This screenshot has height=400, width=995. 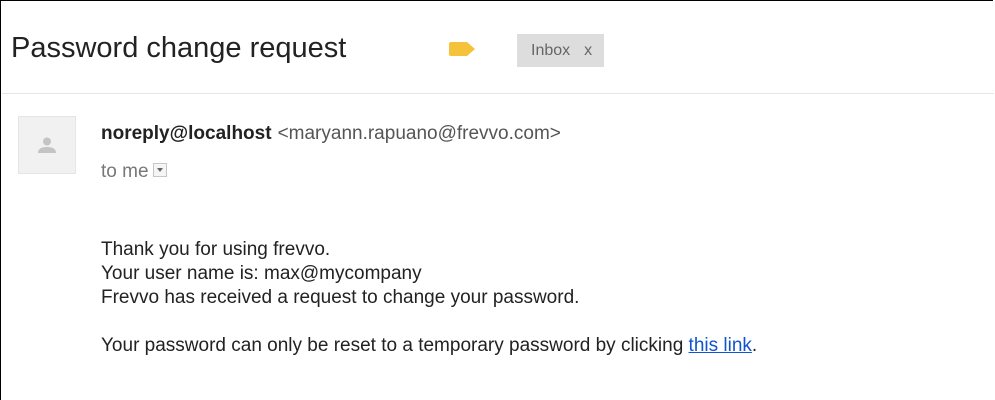 What do you see at coordinates (720, 345) in the screenshot?
I see `reset-password-link: this link` at bounding box center [720, 345].